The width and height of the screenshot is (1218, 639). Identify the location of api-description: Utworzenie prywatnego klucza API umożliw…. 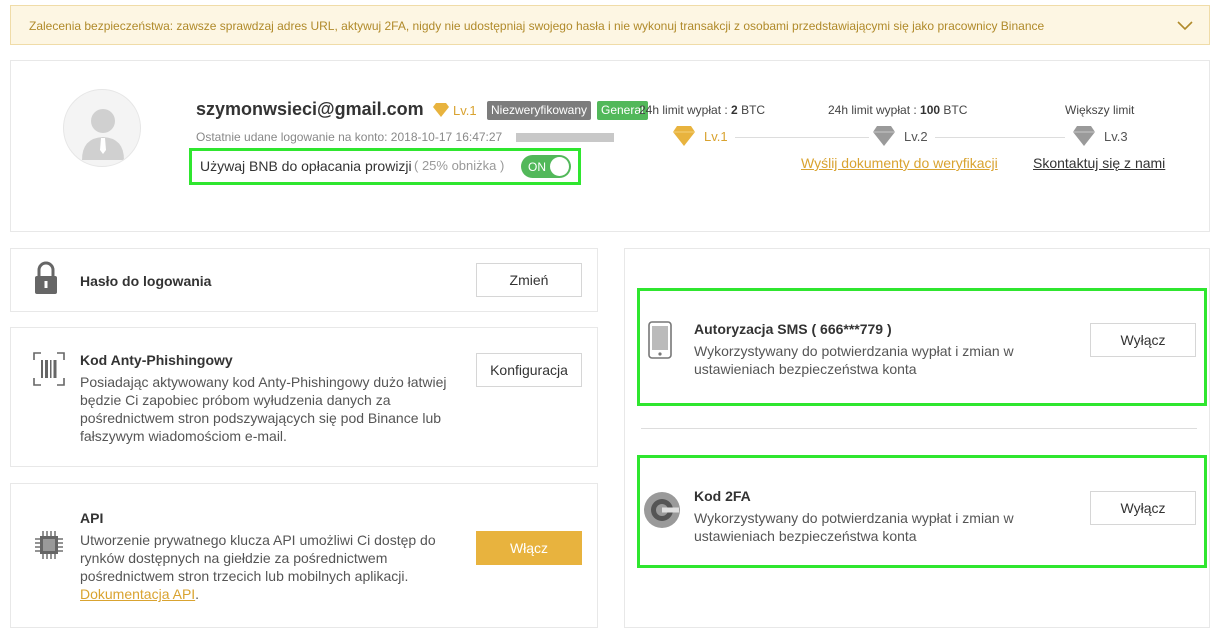
(270, 567).